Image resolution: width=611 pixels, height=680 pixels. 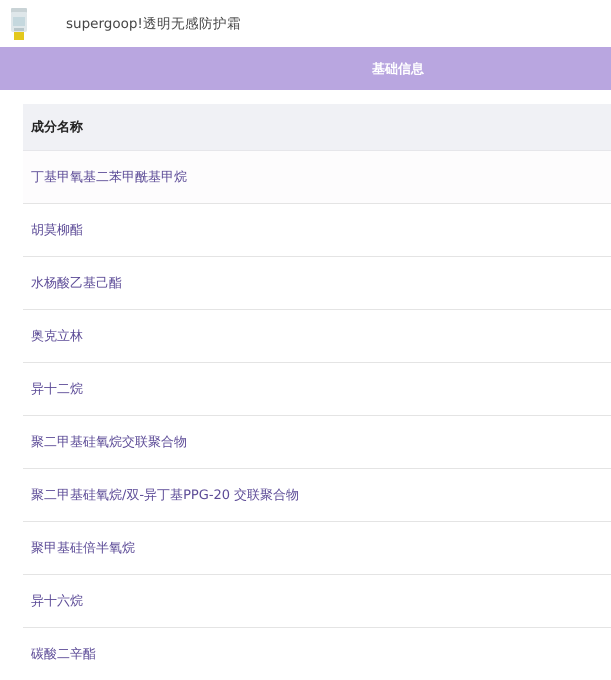 What do you see at coordinates (63, 654) in the screenshot?
I see `ingredient-name: 碳酸二辛酯` at bounding box center [63, 654].